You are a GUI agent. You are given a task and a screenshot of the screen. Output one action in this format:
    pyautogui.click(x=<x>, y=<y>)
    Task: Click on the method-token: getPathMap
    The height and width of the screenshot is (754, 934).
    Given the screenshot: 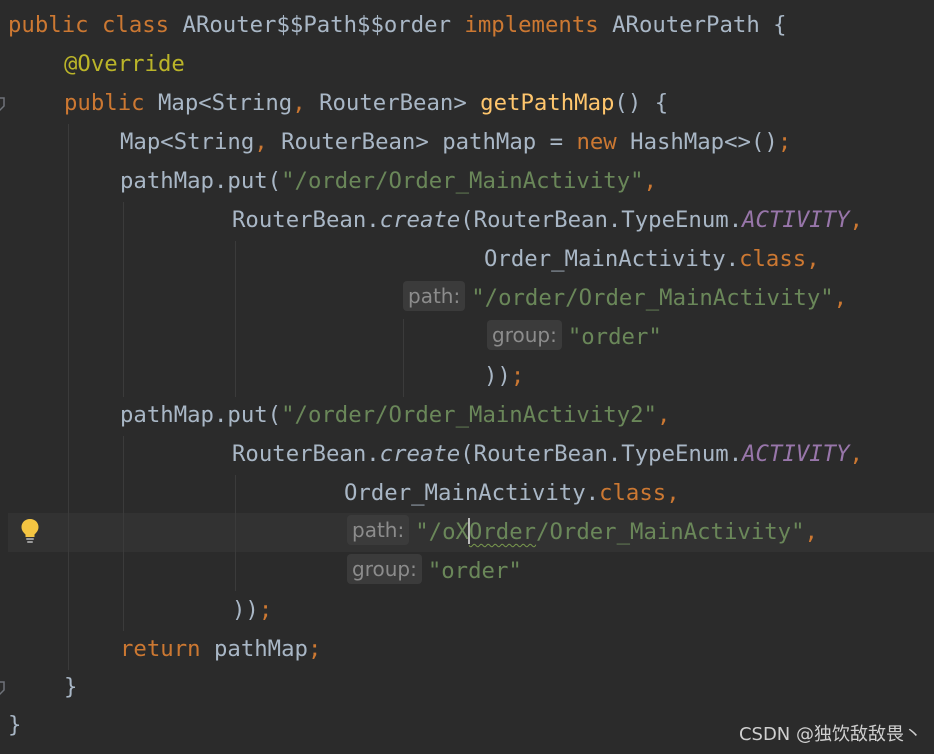 What is the action you would take?
    pyautogui.click(x=547, y=103)
    